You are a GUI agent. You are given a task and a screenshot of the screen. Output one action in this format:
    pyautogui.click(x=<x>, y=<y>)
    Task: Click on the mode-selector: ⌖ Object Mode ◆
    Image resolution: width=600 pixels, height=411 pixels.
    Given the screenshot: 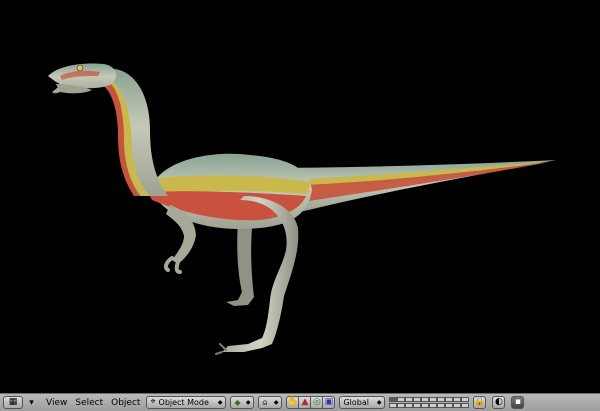 What is the action you would take?
    pyautogui.click(x=186, y=402)
    